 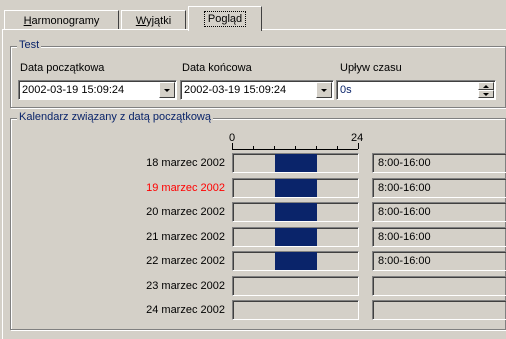 I want to click on elapsed-spin-buttons, so click(x=486, y=90).